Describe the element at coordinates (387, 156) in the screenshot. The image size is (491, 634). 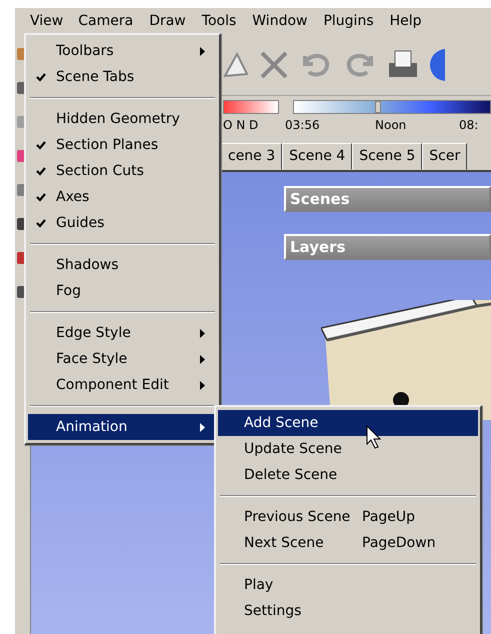
I see `scene-tab: Scene 5` at that location.